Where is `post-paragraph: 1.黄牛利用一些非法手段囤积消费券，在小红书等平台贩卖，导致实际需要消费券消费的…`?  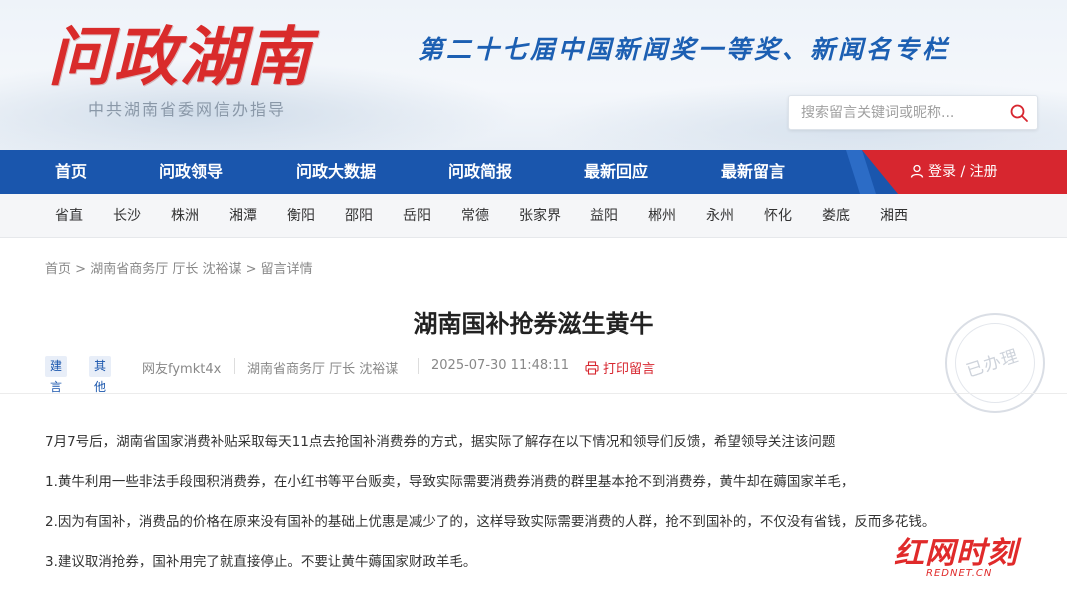
post-paragraph: 1.黄牛利用一些非法手段囤积消费券，在小红书等平台贩卖，导致实际需要消费券消费的… is located at coordinates (450, 482).